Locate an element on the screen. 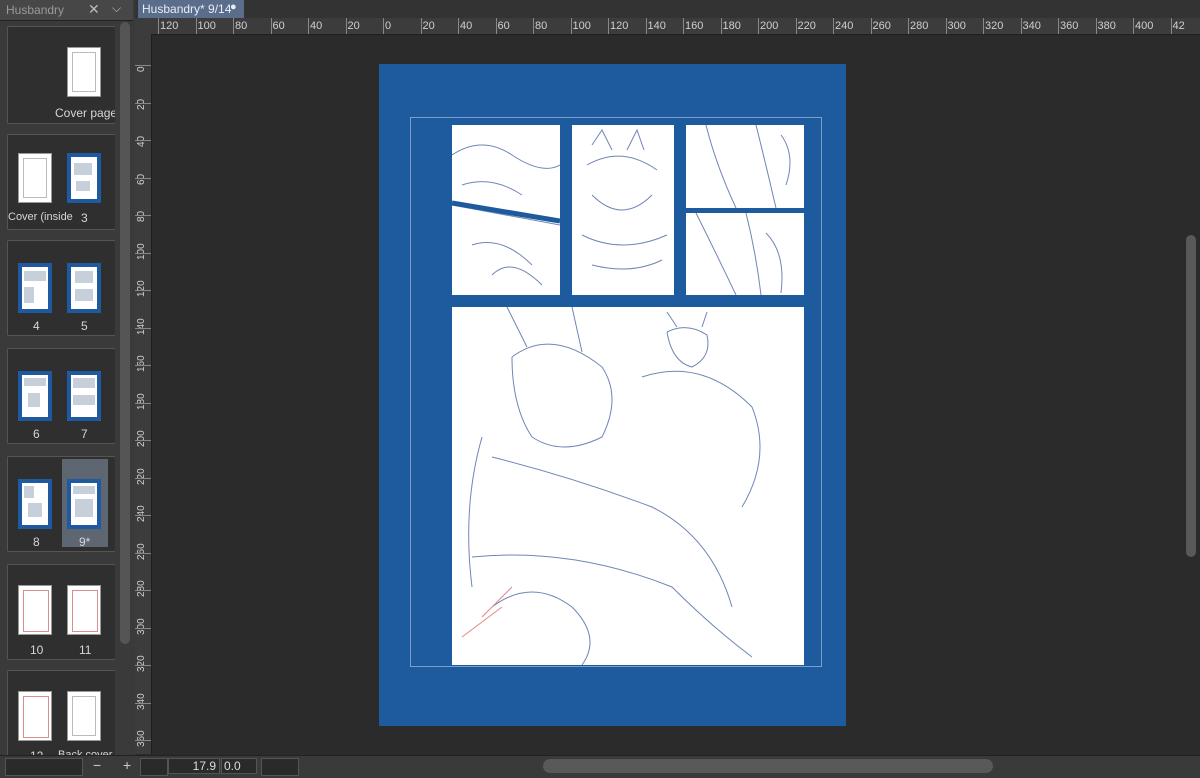 The image size is (1200, 778). ruler-tick-label: 40 is located at coordinates (141, 141).